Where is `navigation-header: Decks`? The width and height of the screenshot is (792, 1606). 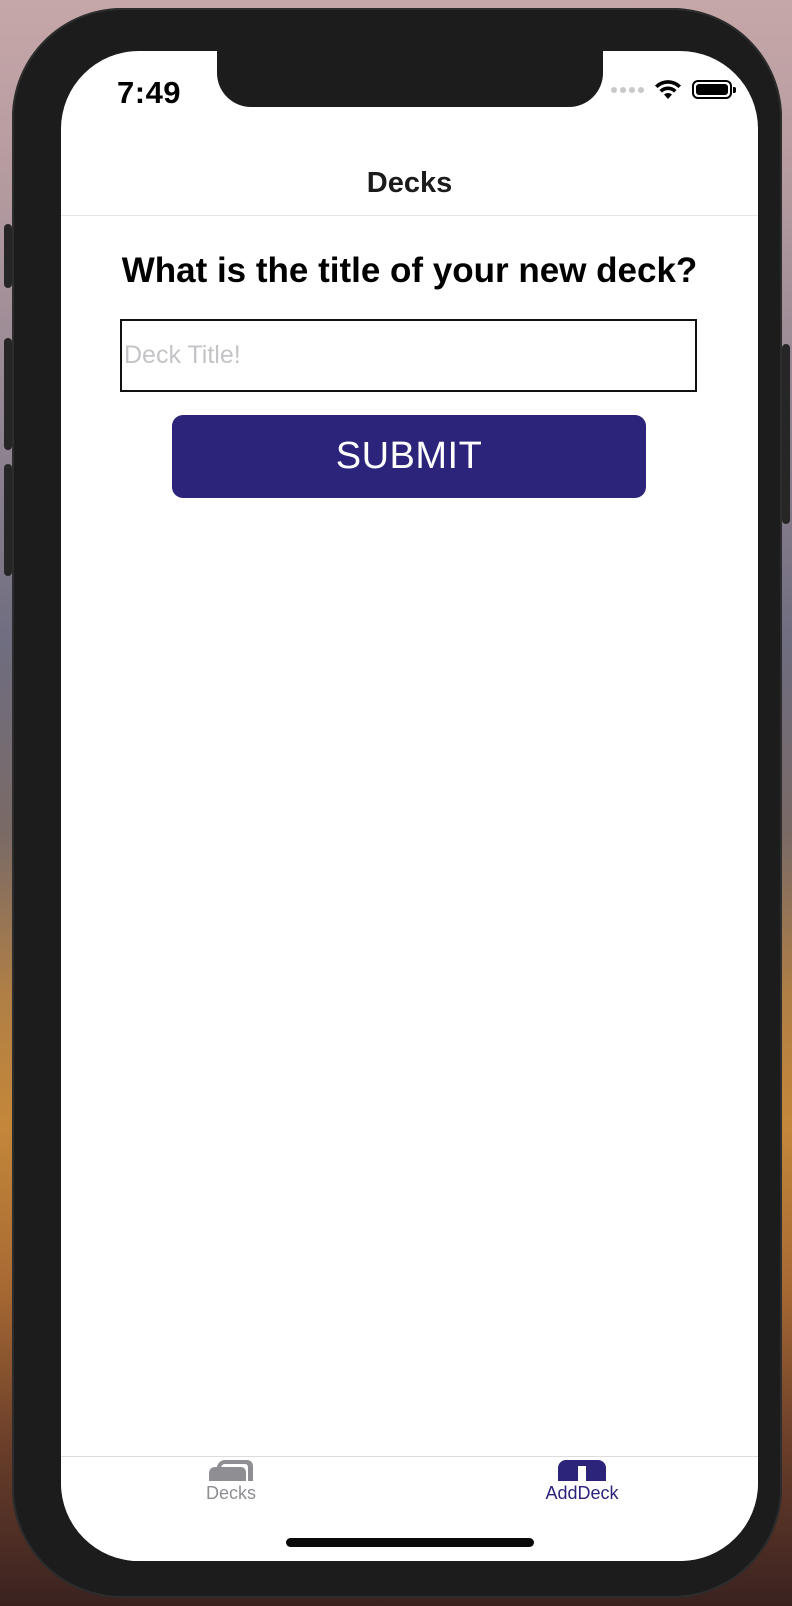 navigation-header: Decks is located at coordinates (409, 183).